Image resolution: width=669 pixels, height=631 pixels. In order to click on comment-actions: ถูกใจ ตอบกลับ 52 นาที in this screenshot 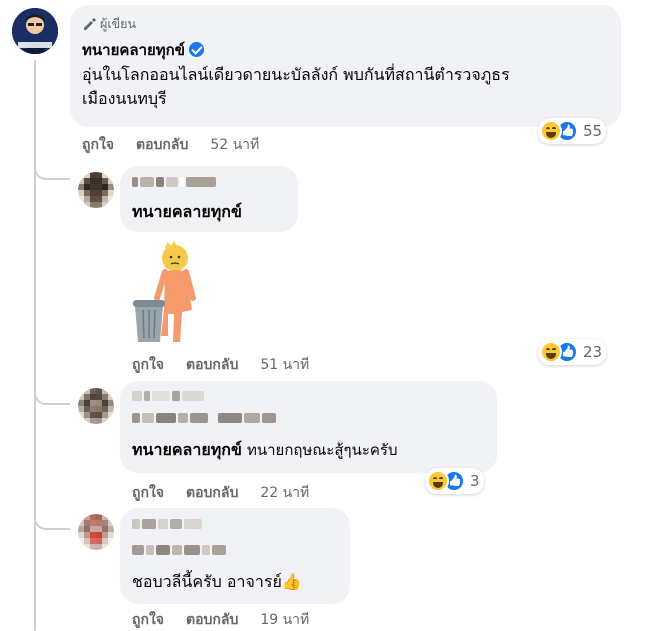, I will do `click(170, 145)`.